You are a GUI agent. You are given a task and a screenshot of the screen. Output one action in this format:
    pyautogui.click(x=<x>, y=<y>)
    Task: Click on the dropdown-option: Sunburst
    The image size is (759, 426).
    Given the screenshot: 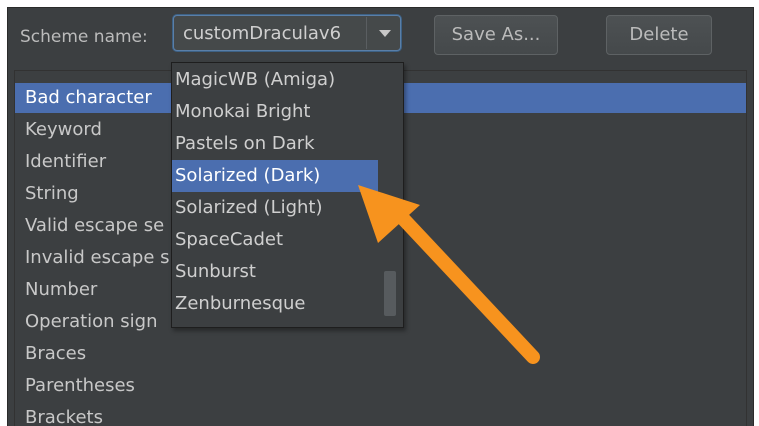 What is the action you would take?
    pyautogui.click(x=275, y=272)
    